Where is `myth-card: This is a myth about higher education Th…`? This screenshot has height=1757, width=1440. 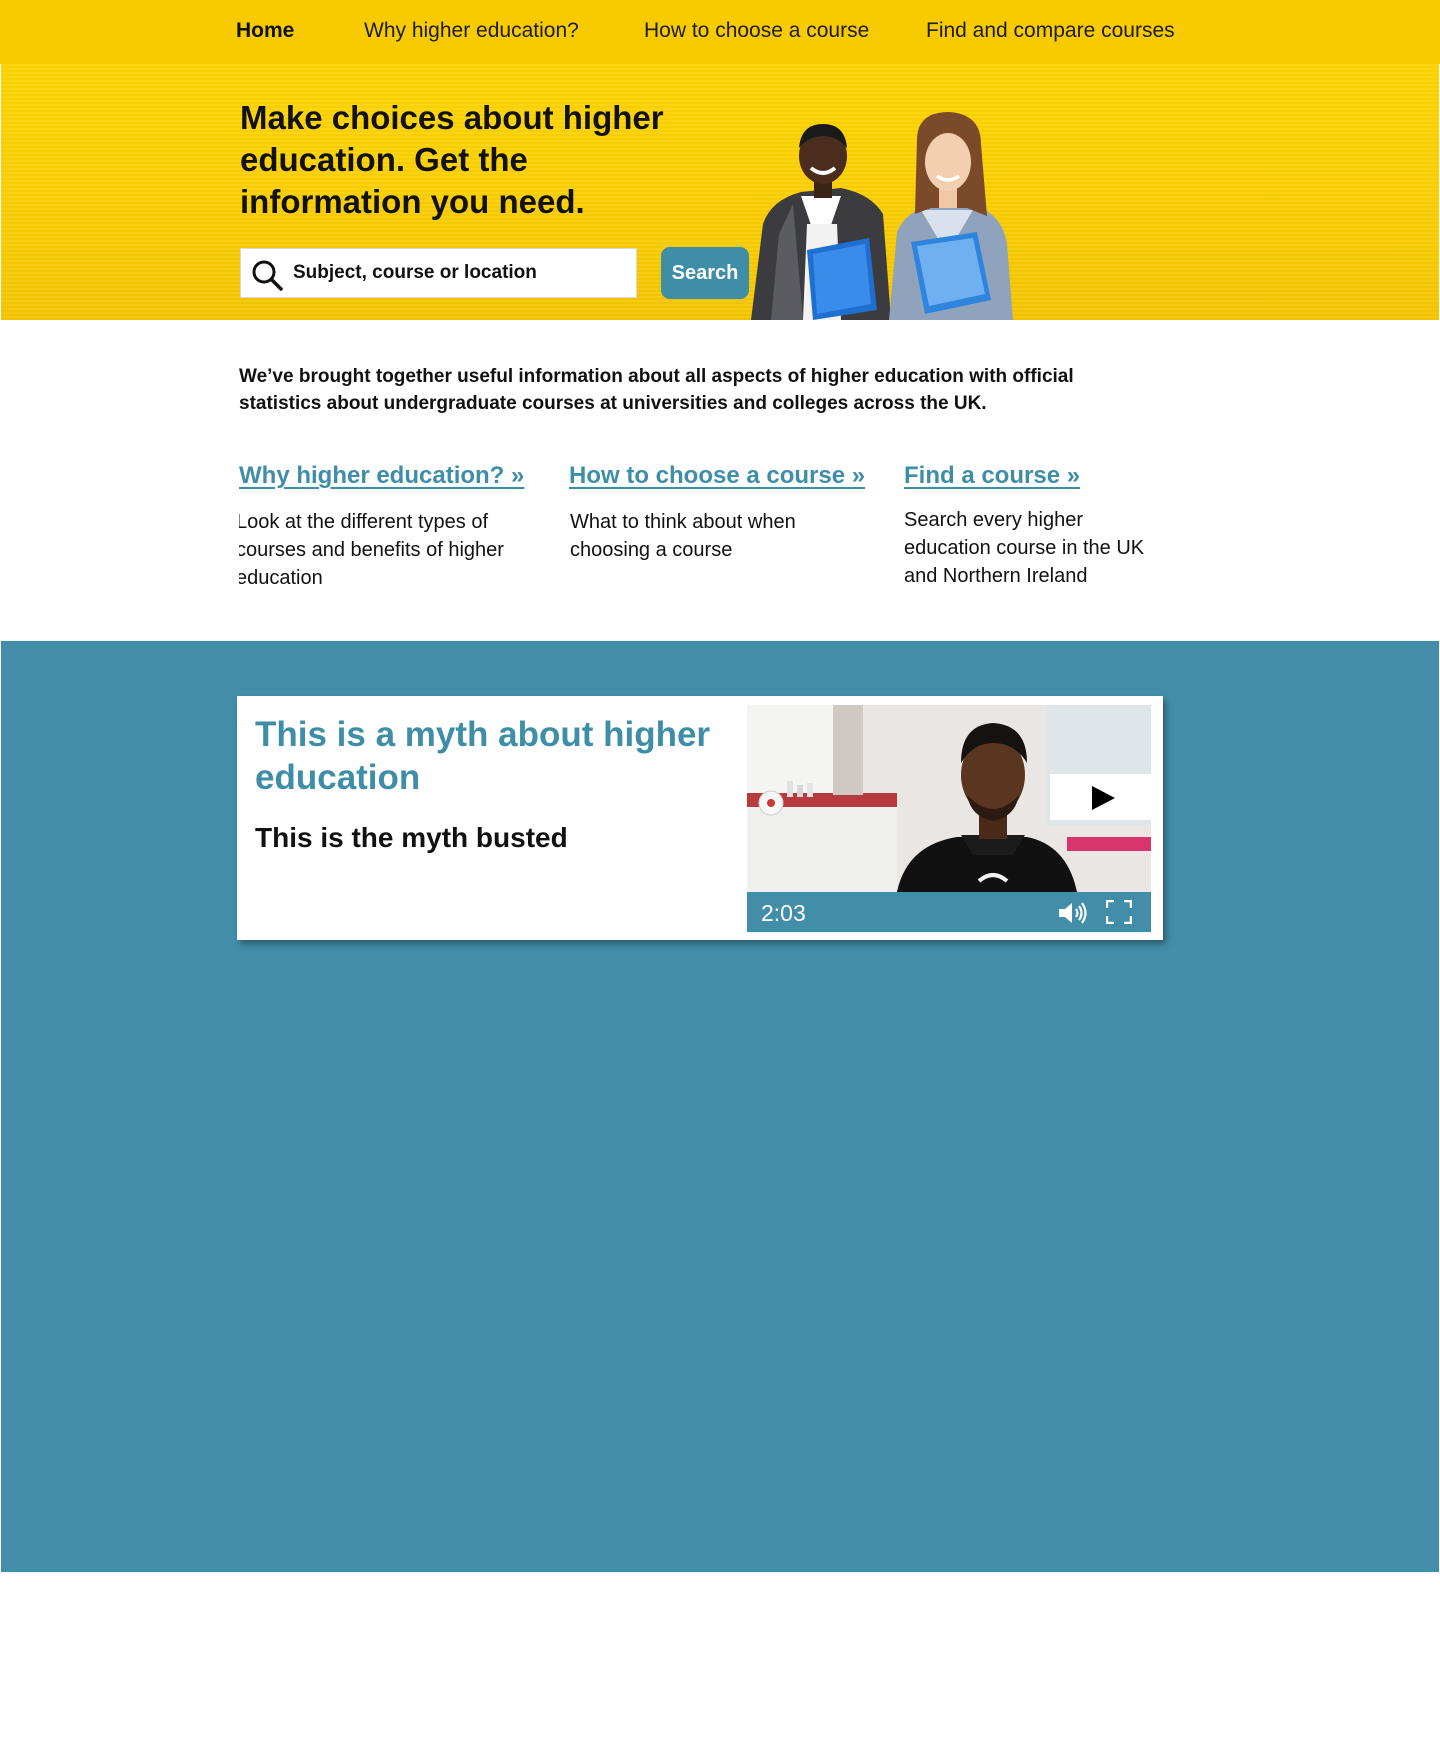
myth-card: This is a myth about higher education Th… is located at coordinates (700, 818).